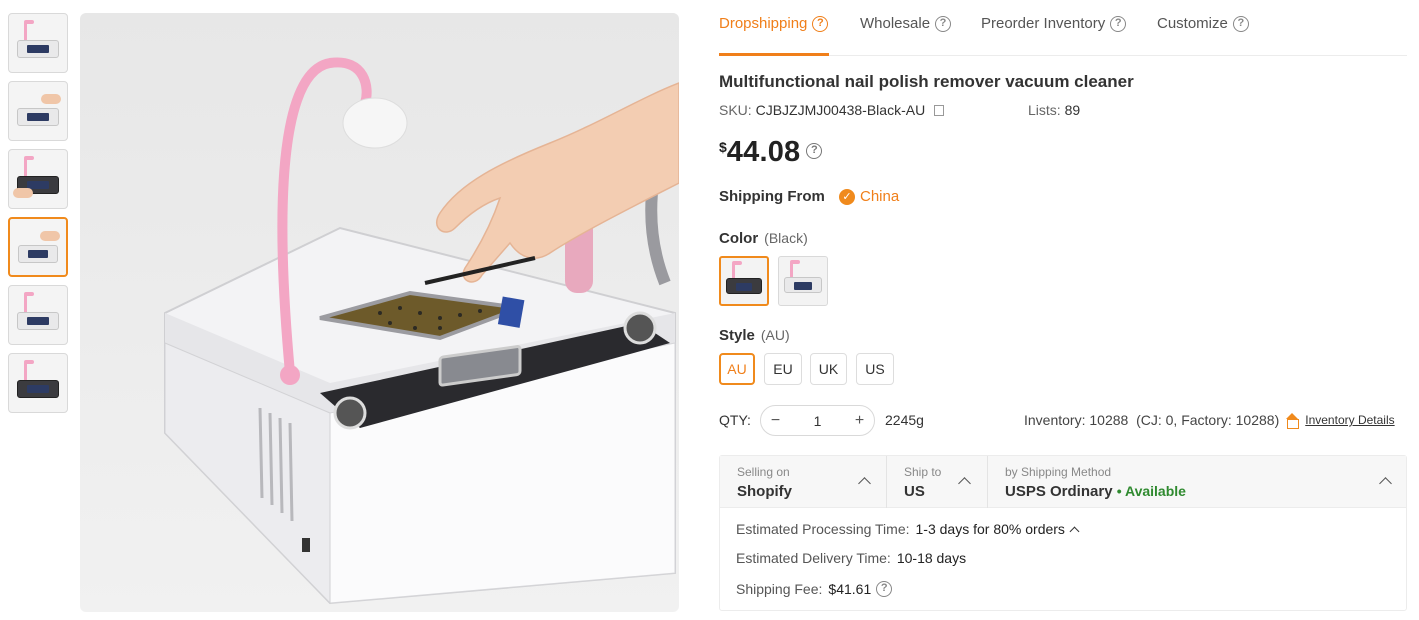  What do you see at coordinates (723, 147) in the screenshot?
I see `currency-symbol: $` at bounding box center [723, 147].